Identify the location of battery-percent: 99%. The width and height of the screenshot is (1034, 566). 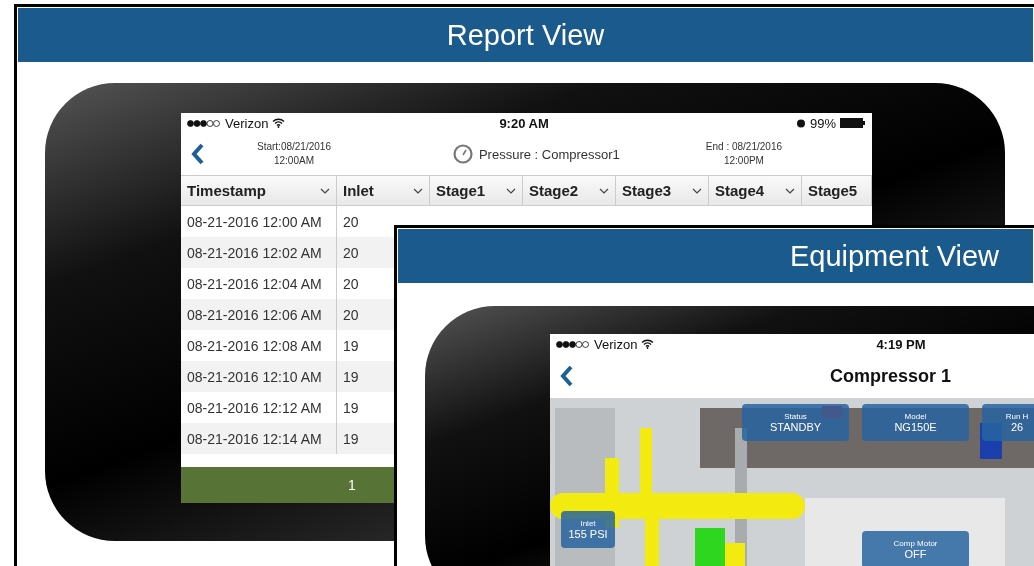
(822, 123).